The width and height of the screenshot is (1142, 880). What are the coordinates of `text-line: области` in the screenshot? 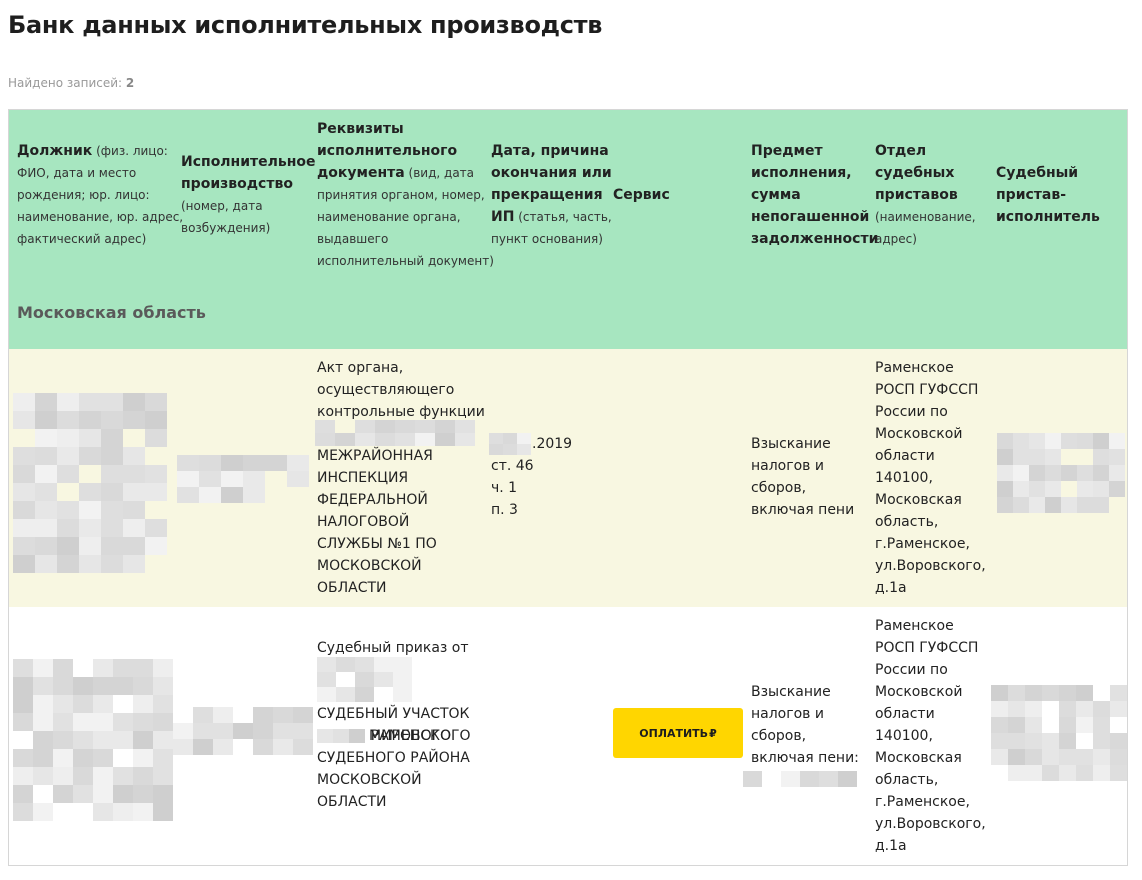 It's located at (905, 456).